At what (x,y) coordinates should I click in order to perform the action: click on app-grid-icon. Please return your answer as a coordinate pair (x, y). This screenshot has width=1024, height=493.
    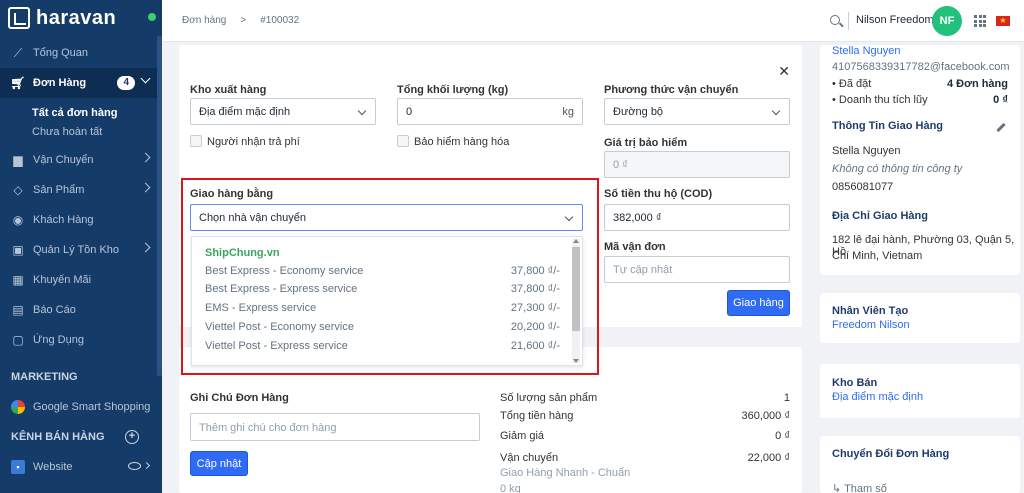
    Looking at the image, I should click on (980, 21).